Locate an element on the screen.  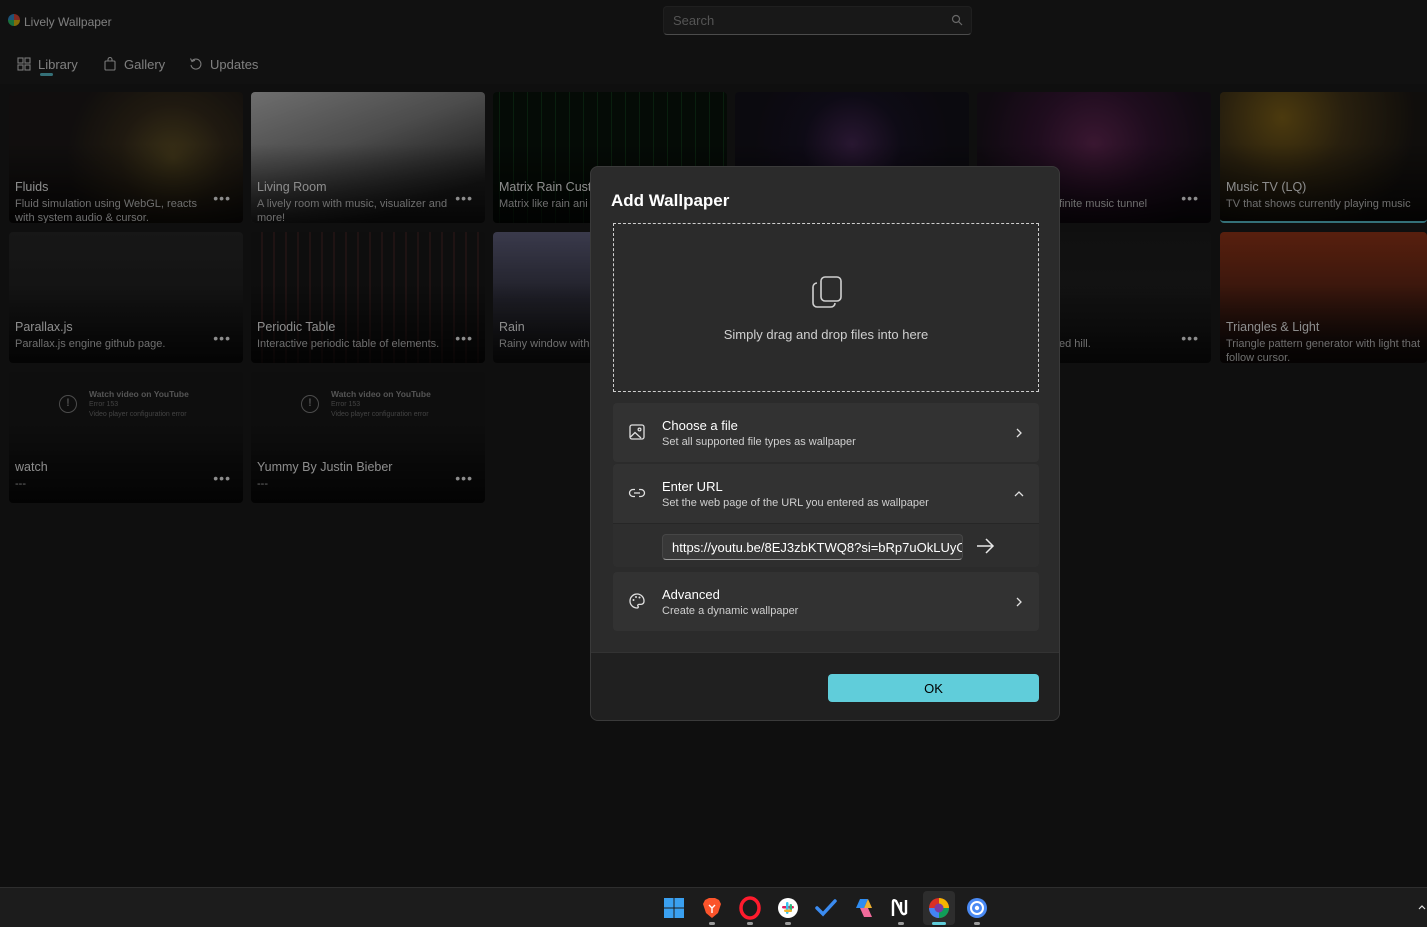
image-icon is located at coordinates (637, 432).